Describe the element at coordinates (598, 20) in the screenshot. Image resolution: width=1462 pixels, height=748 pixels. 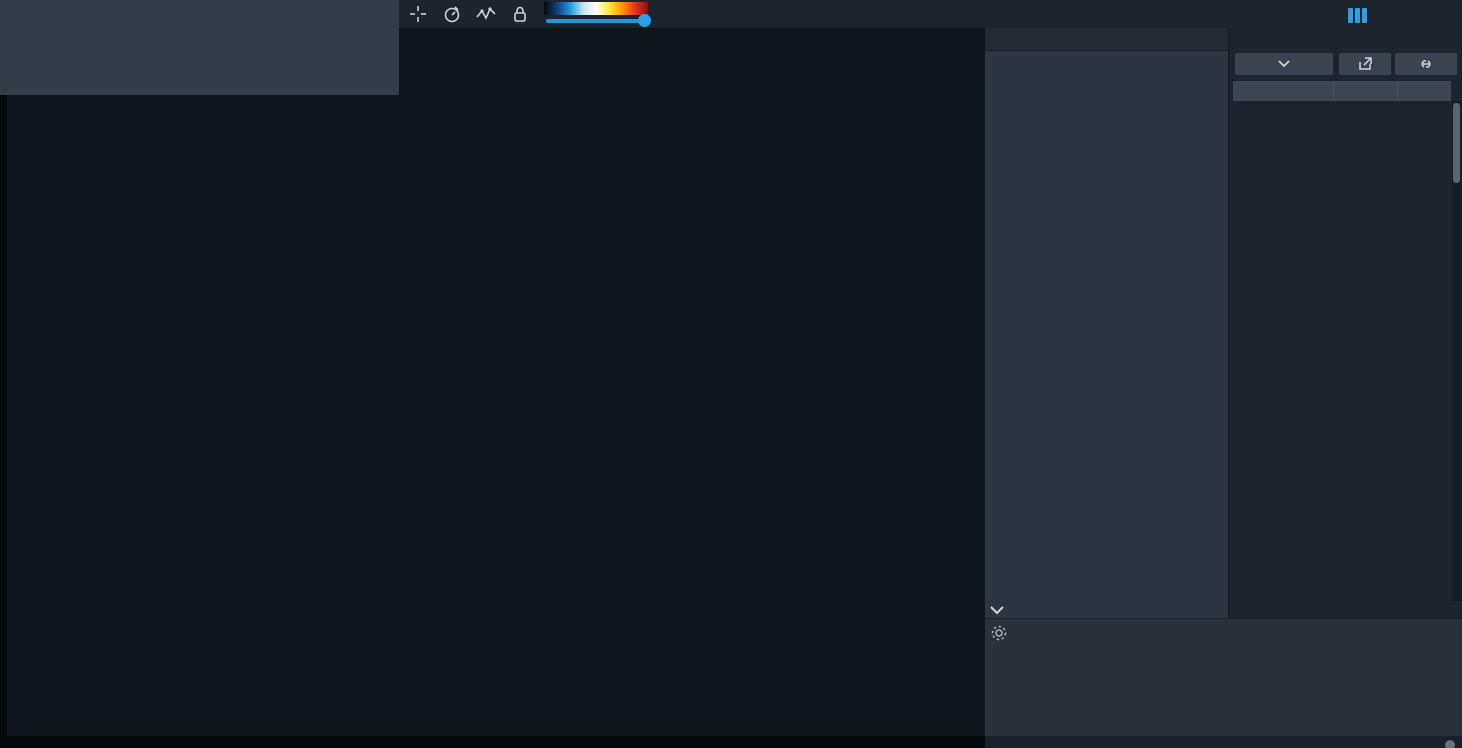
I see `contrast-slider` at that location.